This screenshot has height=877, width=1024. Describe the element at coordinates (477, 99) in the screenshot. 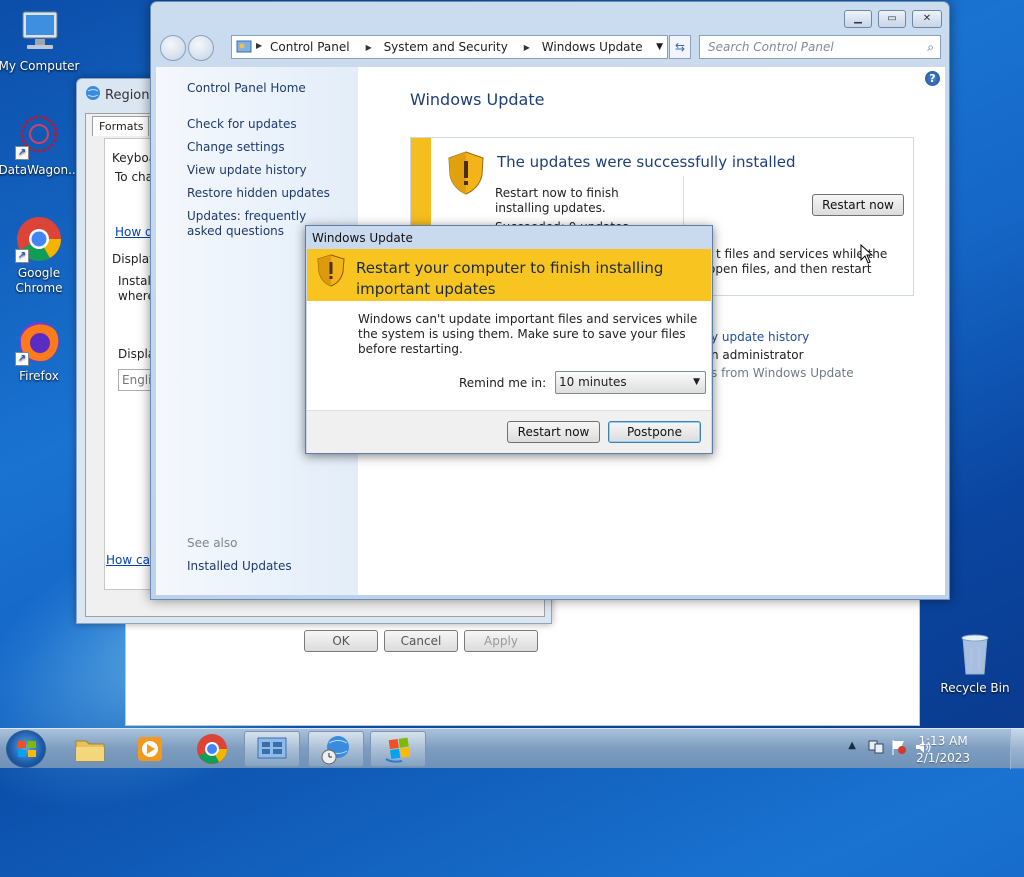

I see `page-title: Windows Update` at that location.